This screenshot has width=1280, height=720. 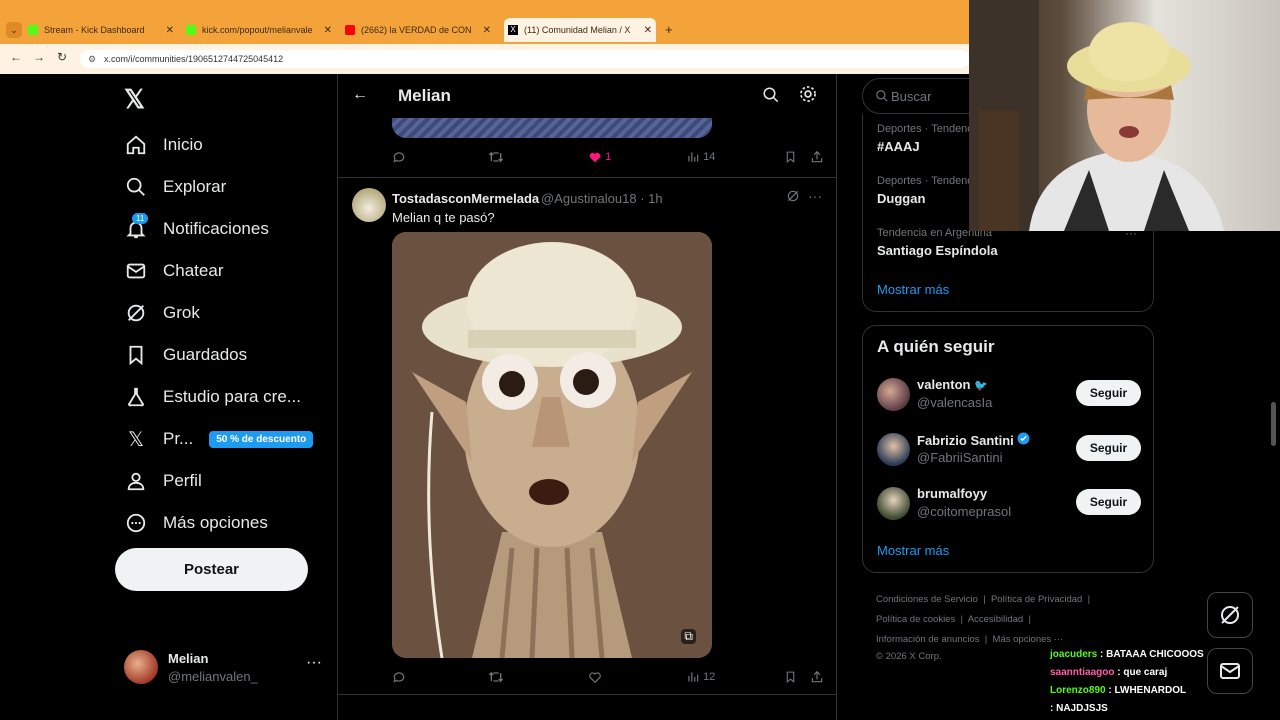 What do you see at coordinates (134, 99) in the screenshot?
I see `x-logo-icon: 𝕏` at bounding box center [134, 99].